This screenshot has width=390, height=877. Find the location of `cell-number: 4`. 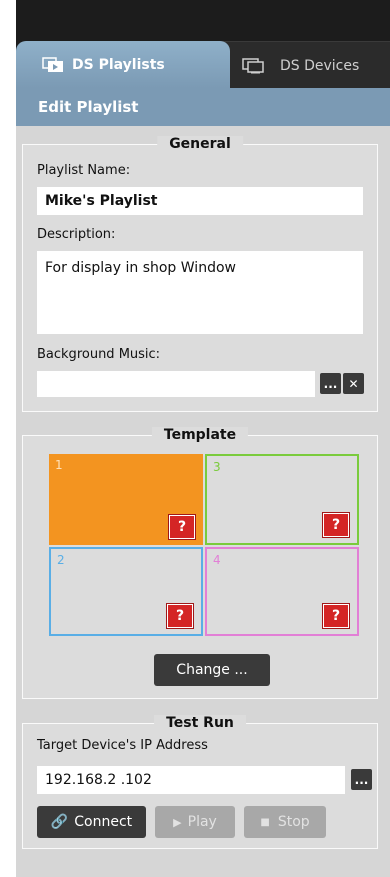

cell-number: 4 is located at coordinates (217, 560).